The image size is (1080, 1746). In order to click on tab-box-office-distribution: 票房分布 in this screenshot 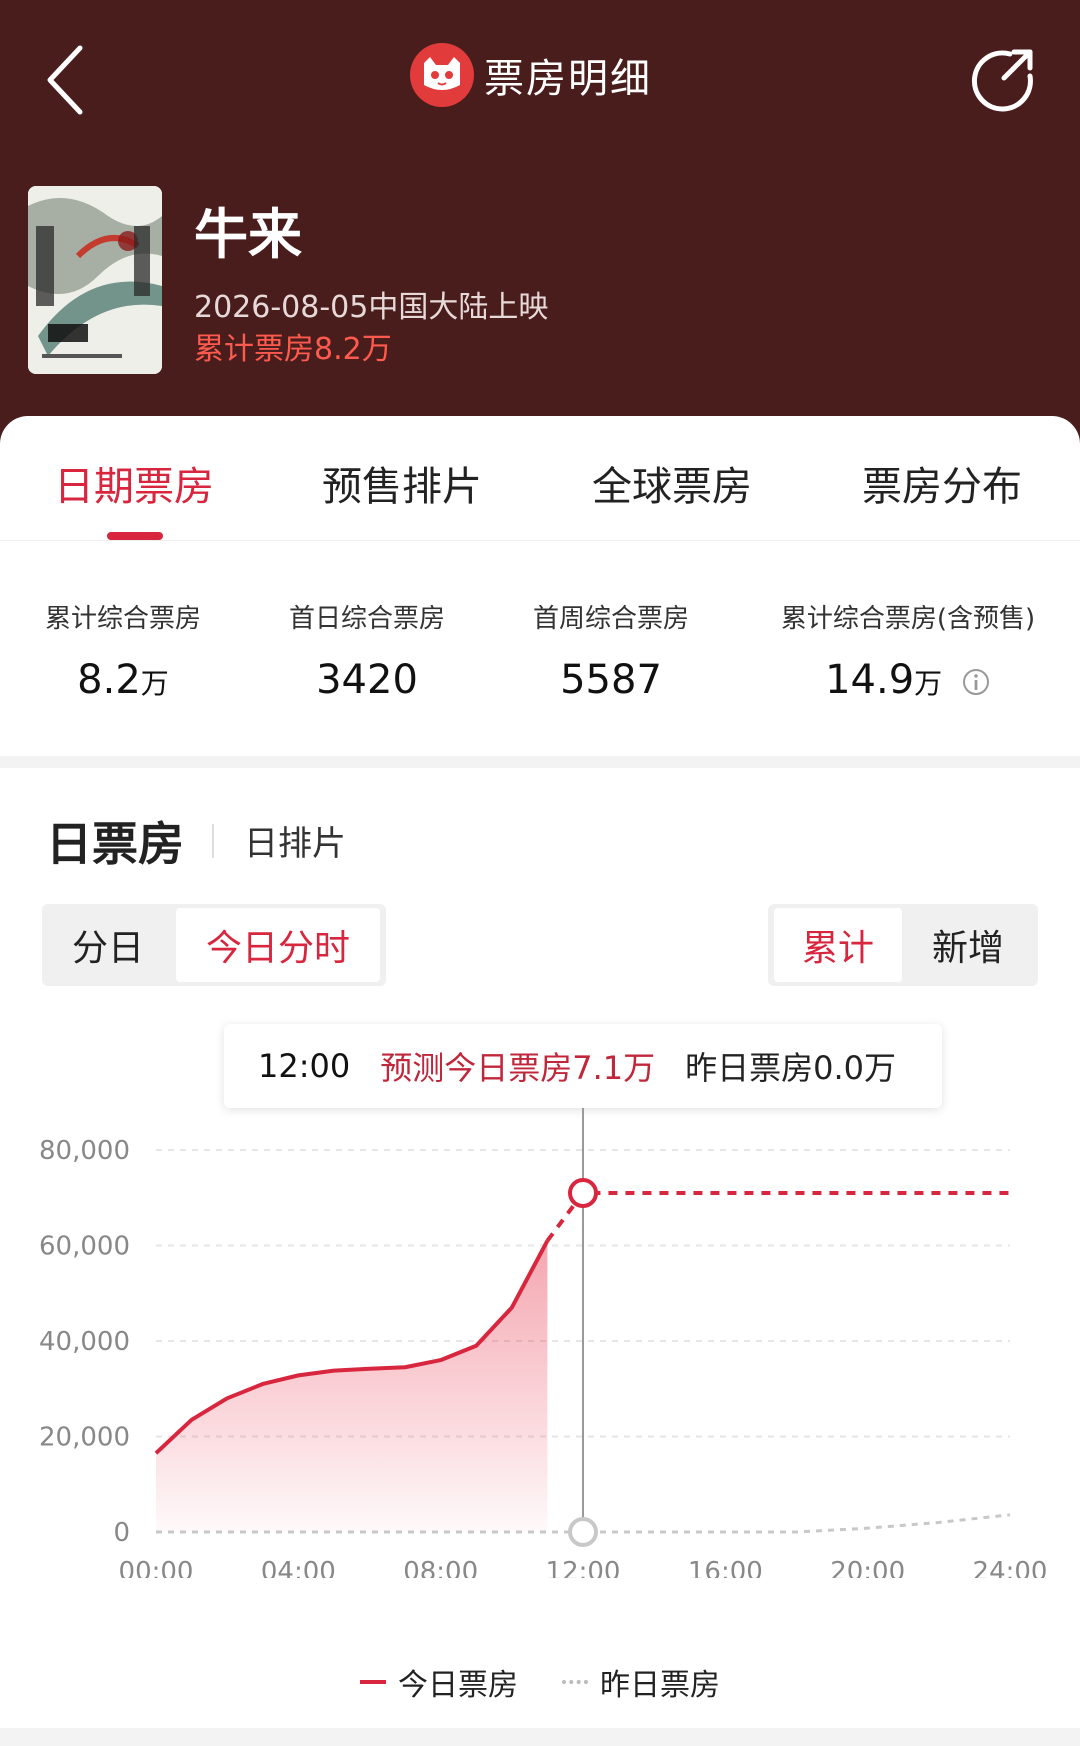, I will do `click(942, 483)`.